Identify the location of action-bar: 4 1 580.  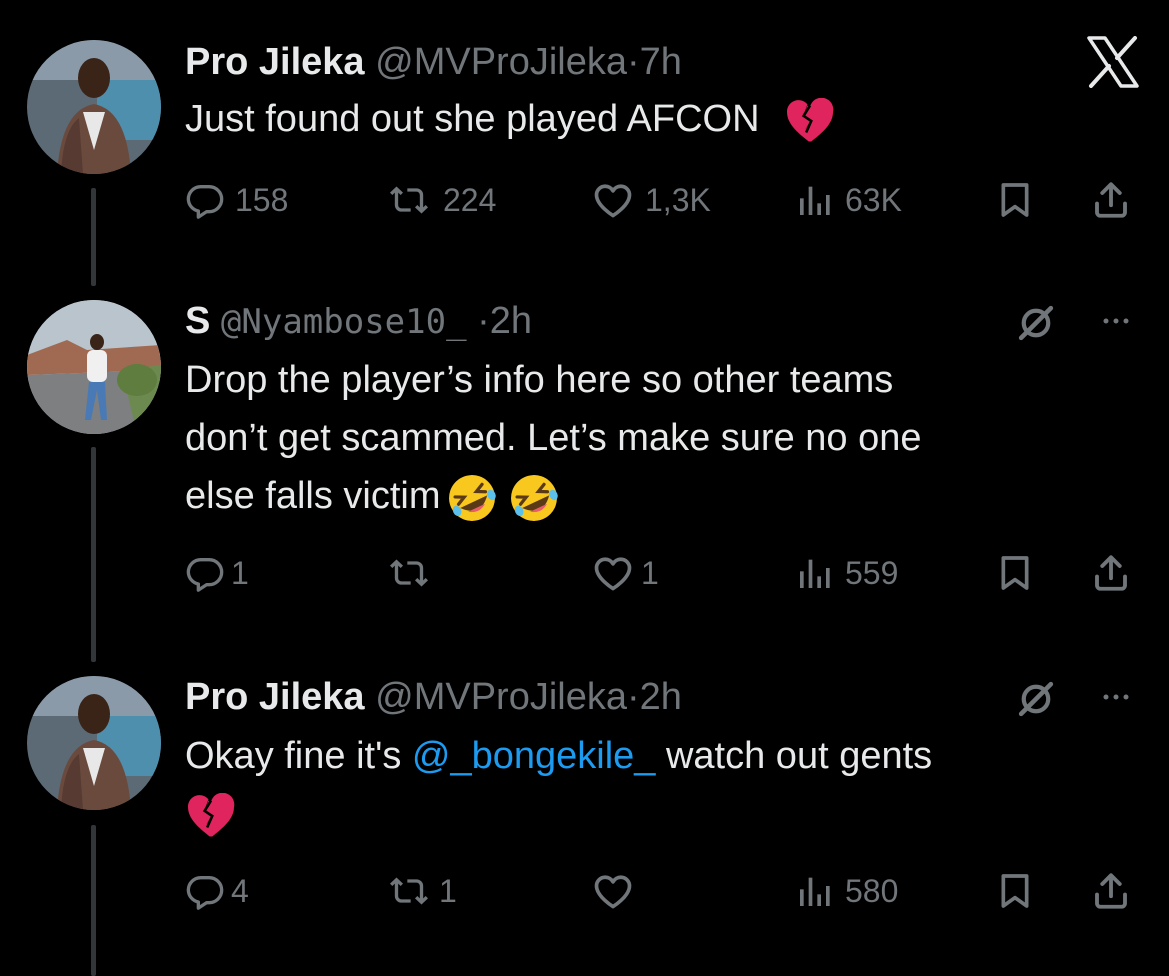
(665, 891).